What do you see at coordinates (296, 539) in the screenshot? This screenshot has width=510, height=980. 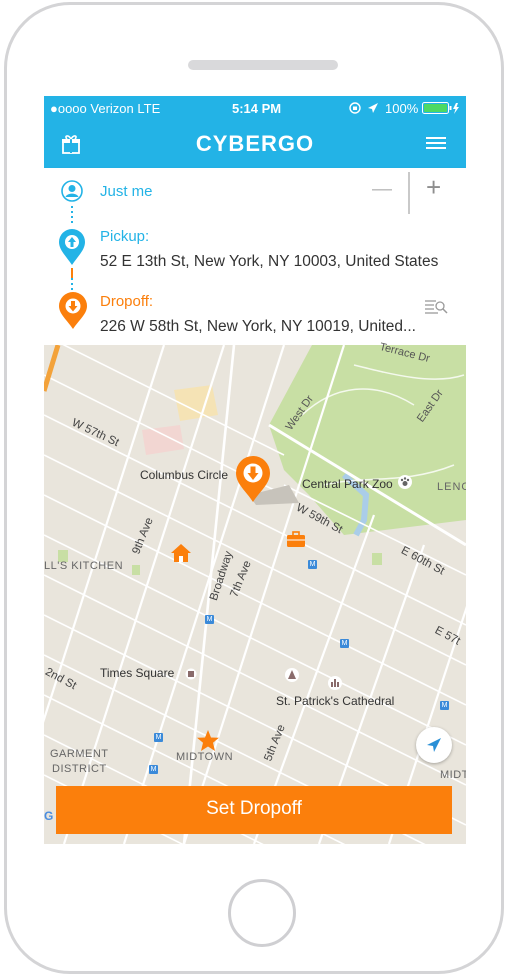 I see `work-briefcase-icon` at bounding box center [296, 539].